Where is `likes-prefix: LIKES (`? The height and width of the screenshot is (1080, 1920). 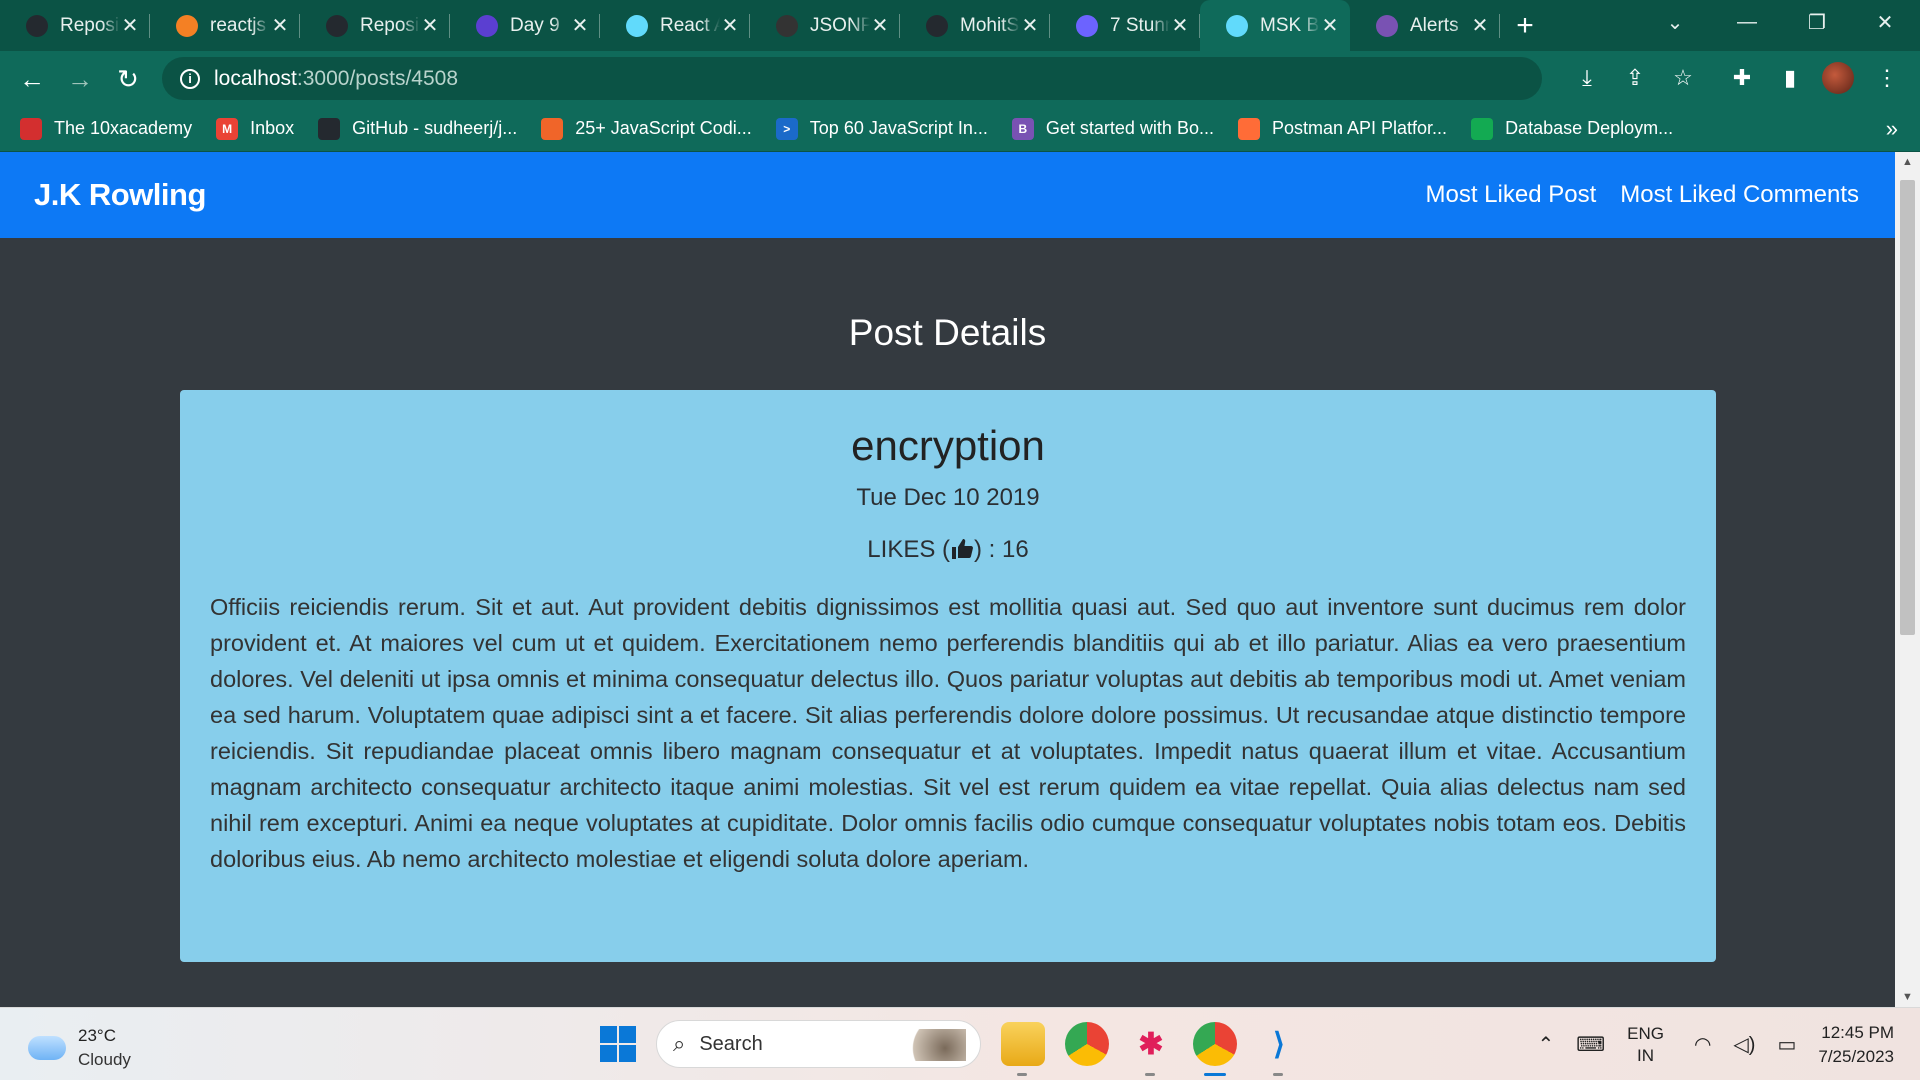
likes-prefix: LIKES ( is located at coordinates (908, 549).